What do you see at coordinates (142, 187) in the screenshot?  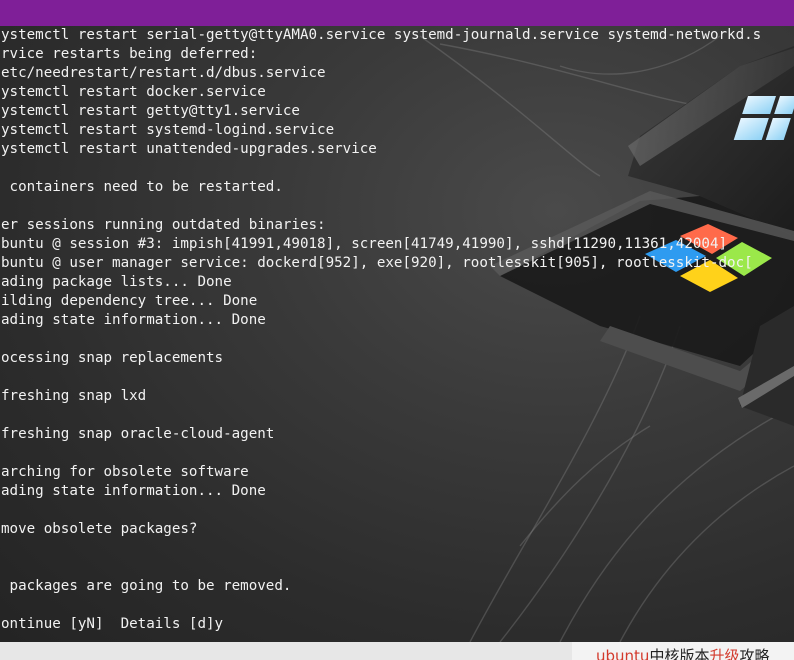 I see `terminal-line: containers need to be restarted.` at bounding box center [142, 187].